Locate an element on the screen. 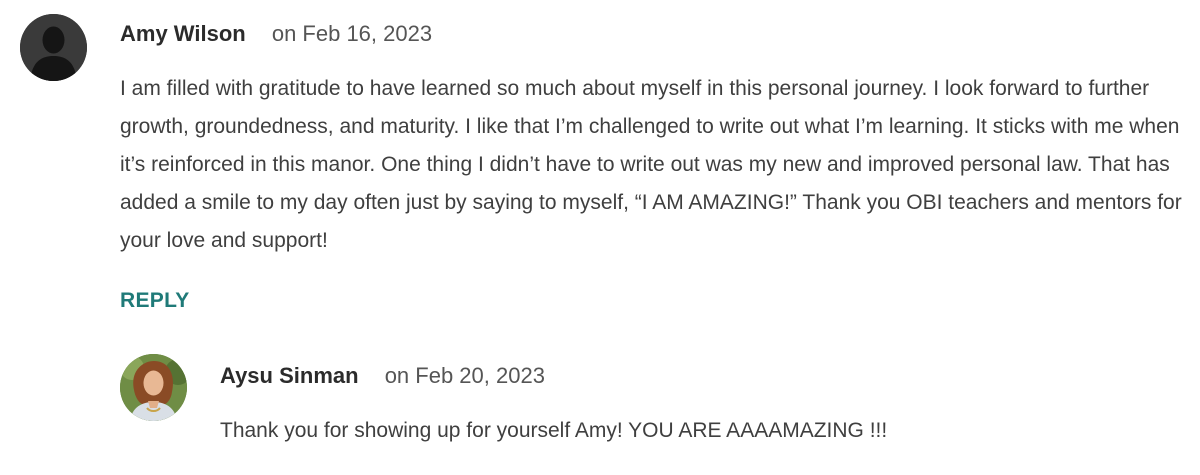 The width and height of the screenshot is (1200, 475). user-photo-icon is located at coordinates (153, 387).